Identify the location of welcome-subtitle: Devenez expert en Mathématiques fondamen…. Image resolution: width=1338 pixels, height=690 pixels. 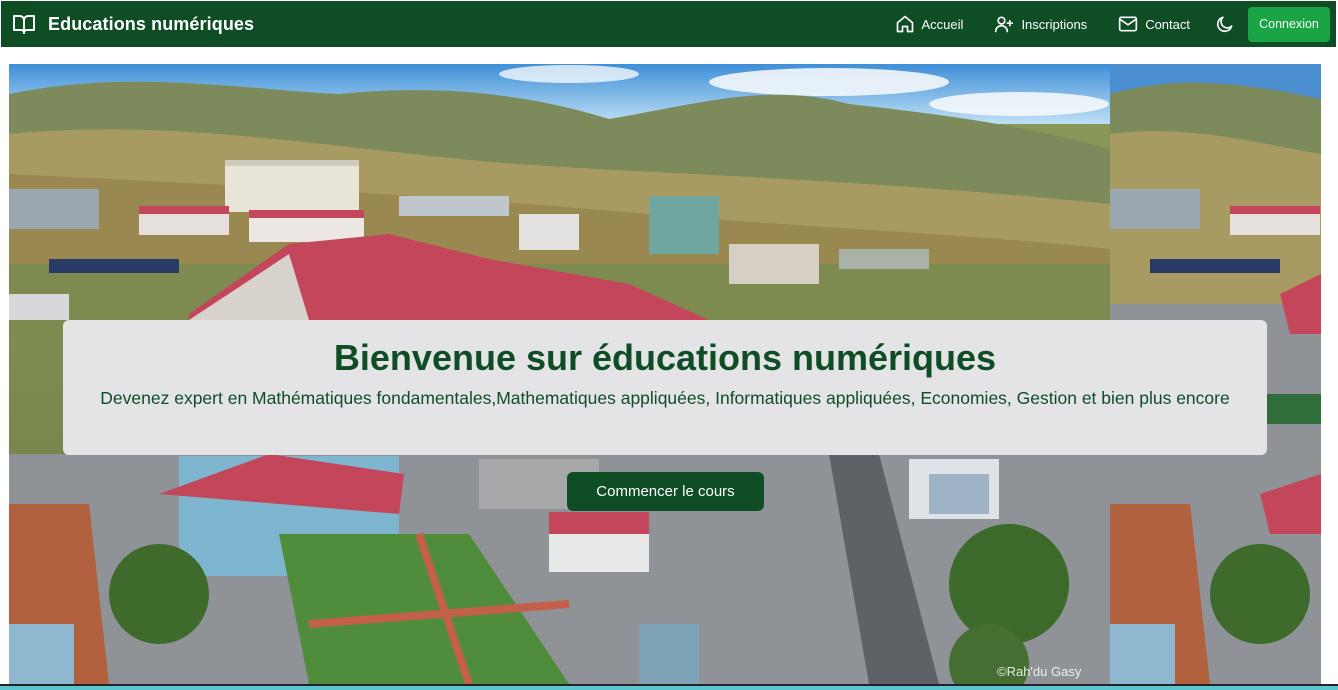
(665, 398).